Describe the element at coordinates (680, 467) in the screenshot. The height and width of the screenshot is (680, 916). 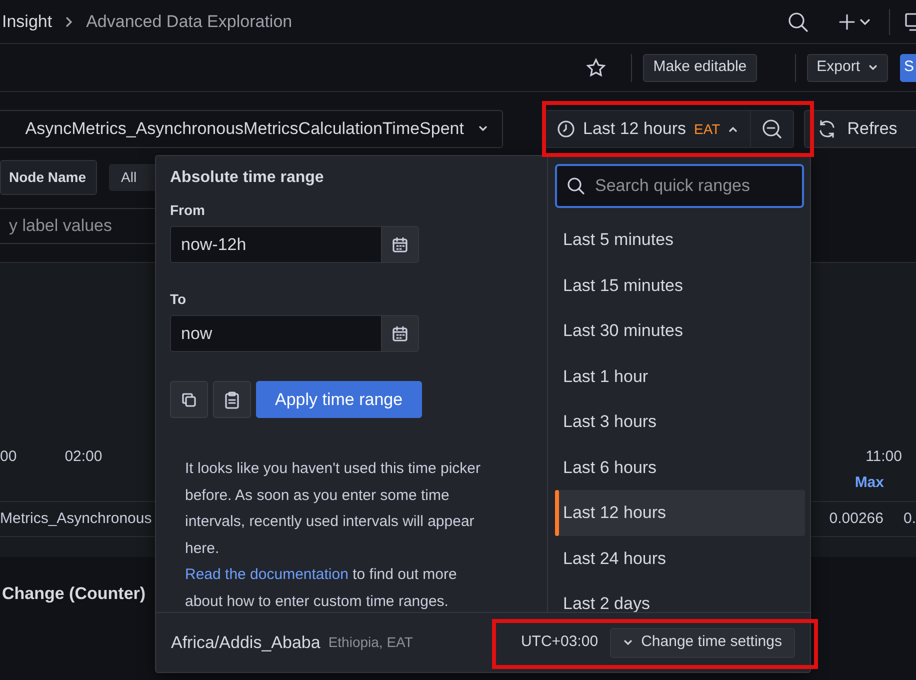
I see `quick-range-item: Last 6 hours` at that location.